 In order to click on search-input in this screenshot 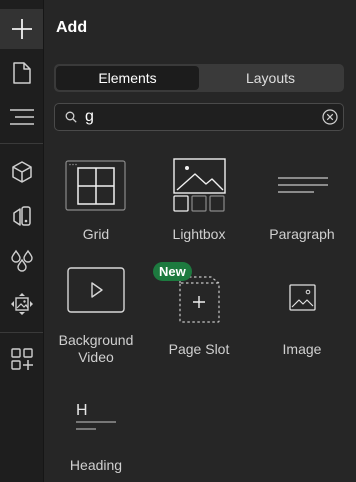, I will do `click(200, 117)`.